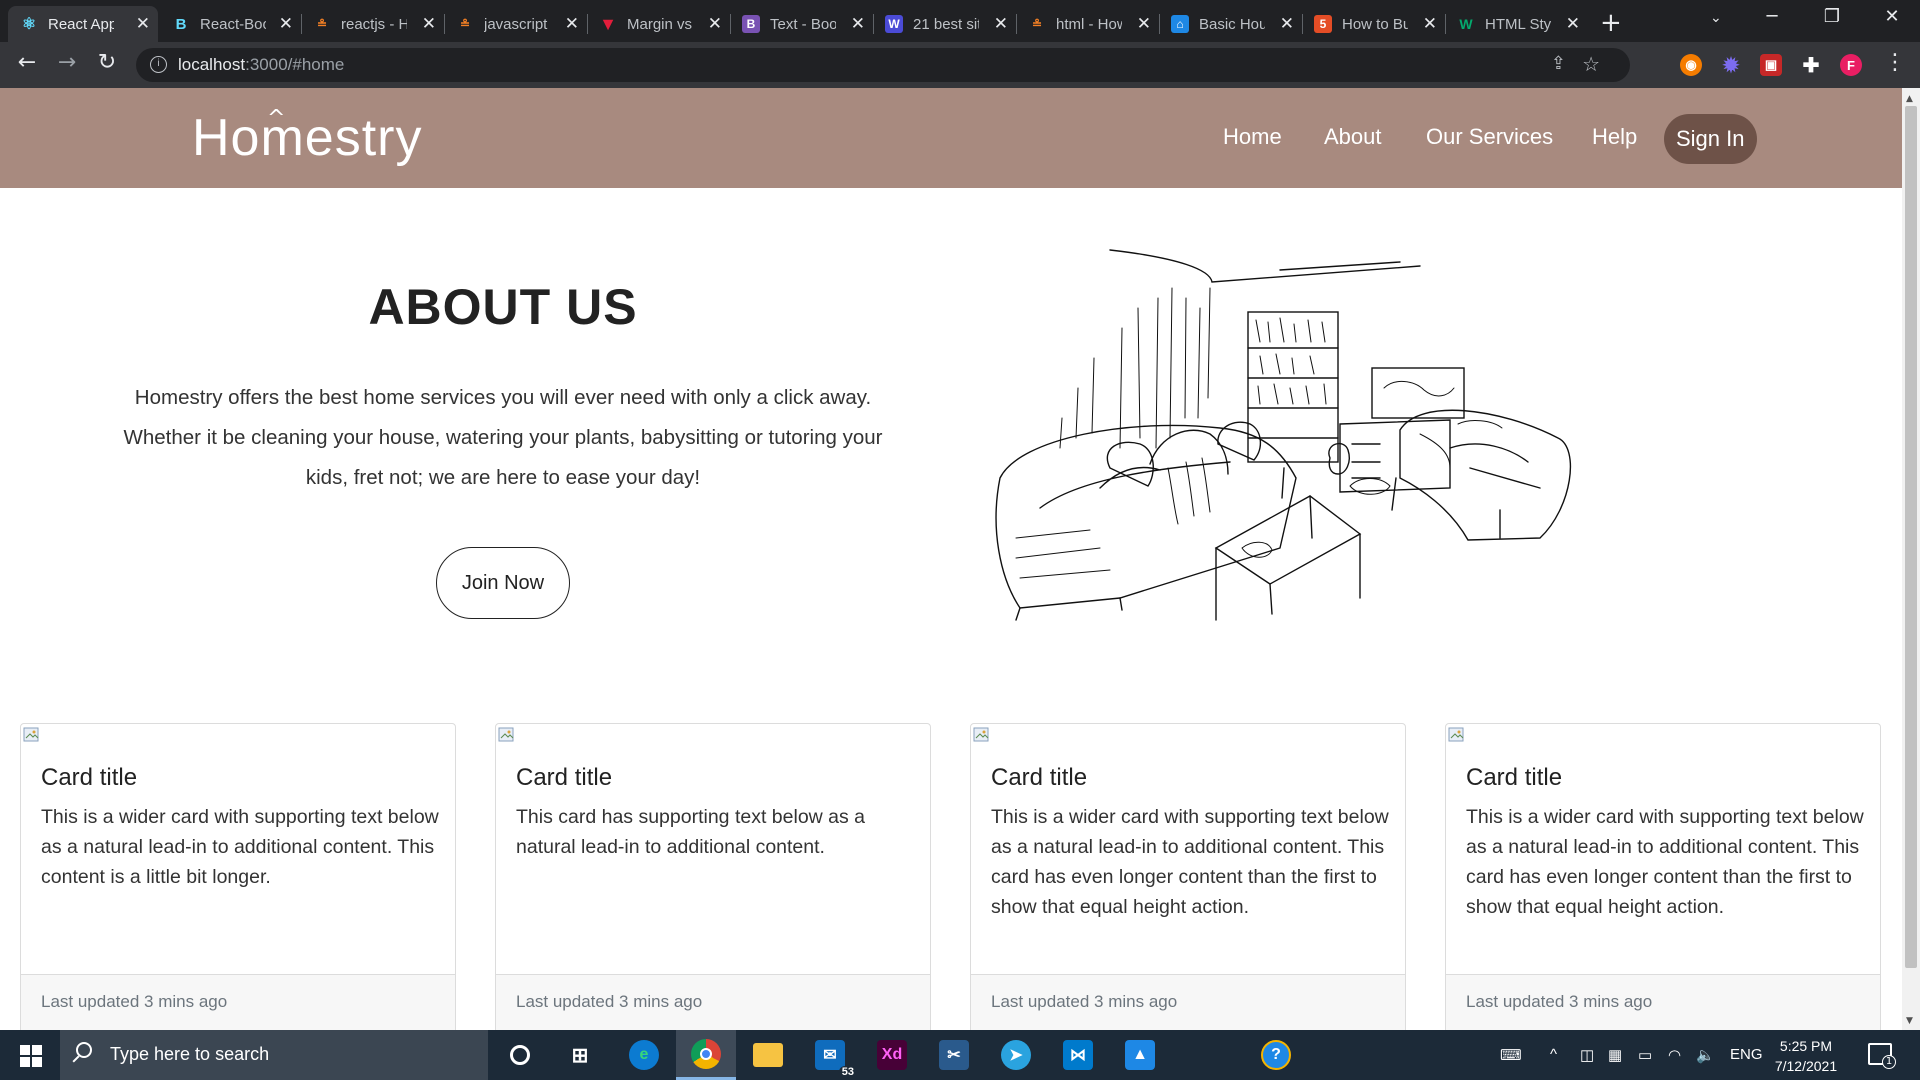 Image resolution: width=1920 pixels, height=1080 pixels. Describe the element at coordinates (1140, 1055) in the screenshot. I see `photos-icon: ▲` at that location.